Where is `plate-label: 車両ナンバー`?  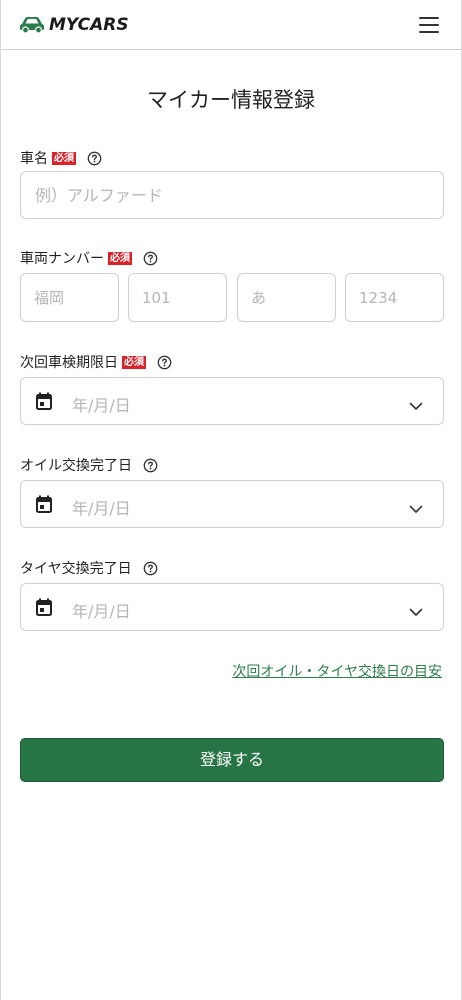
plate-label: 車両ナンバー is located at coordinates (62, 259).